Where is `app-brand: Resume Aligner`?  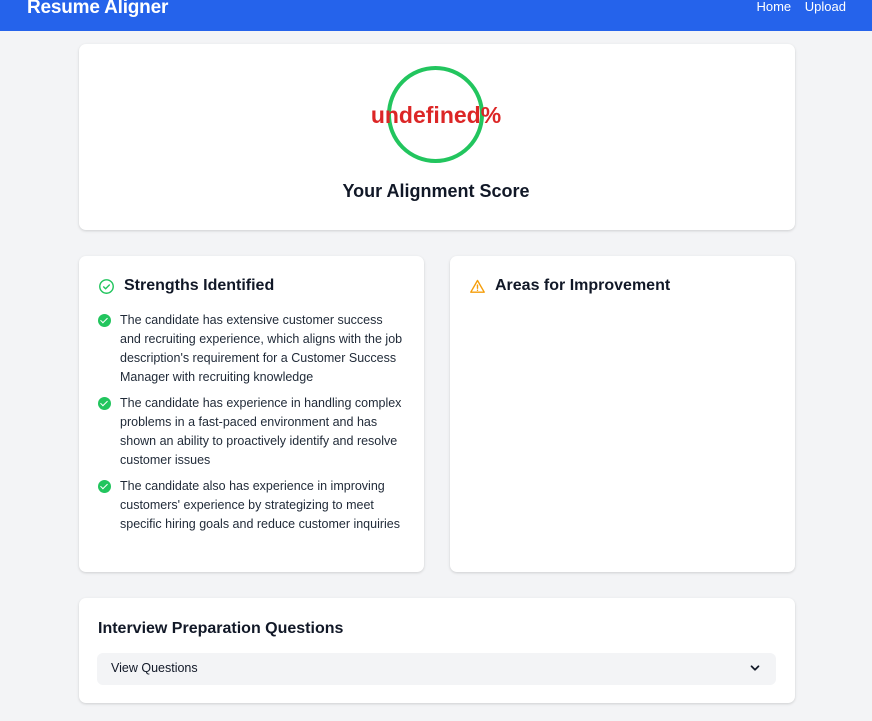 app-brand: Resume Aligner is located at coordinates (97, 9).